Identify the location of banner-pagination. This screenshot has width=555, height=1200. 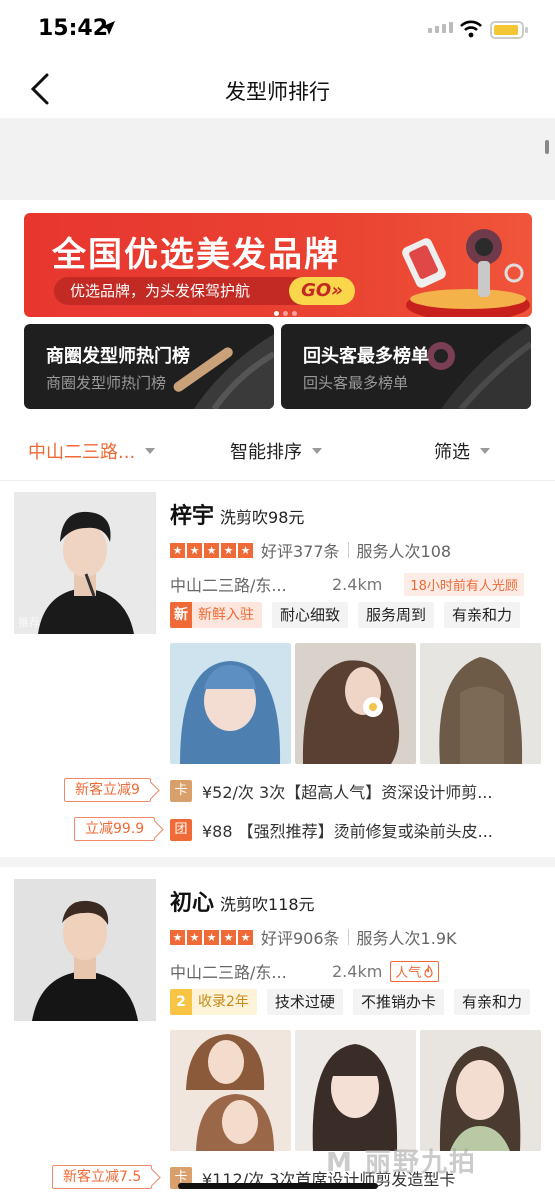
(285, 313).